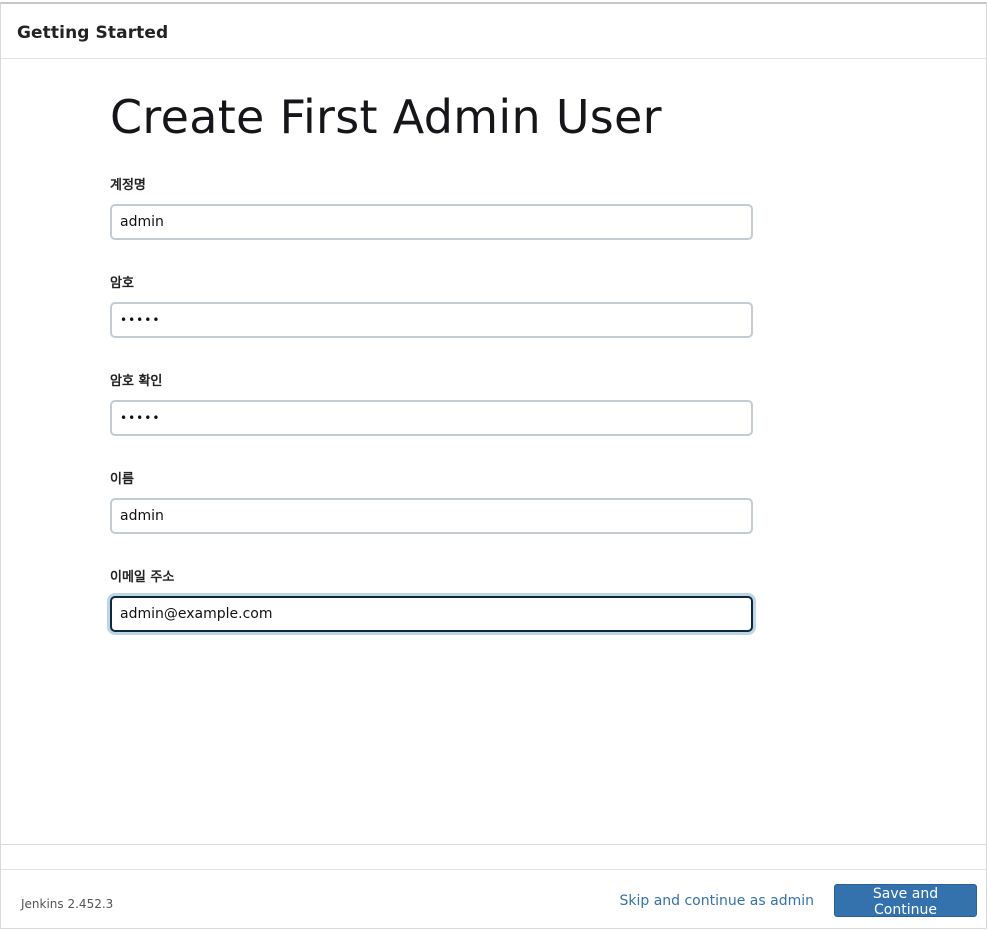 The width and height of the screenshot is (988, 930). I want to click on username-field: 계정명, so click(432, 209).